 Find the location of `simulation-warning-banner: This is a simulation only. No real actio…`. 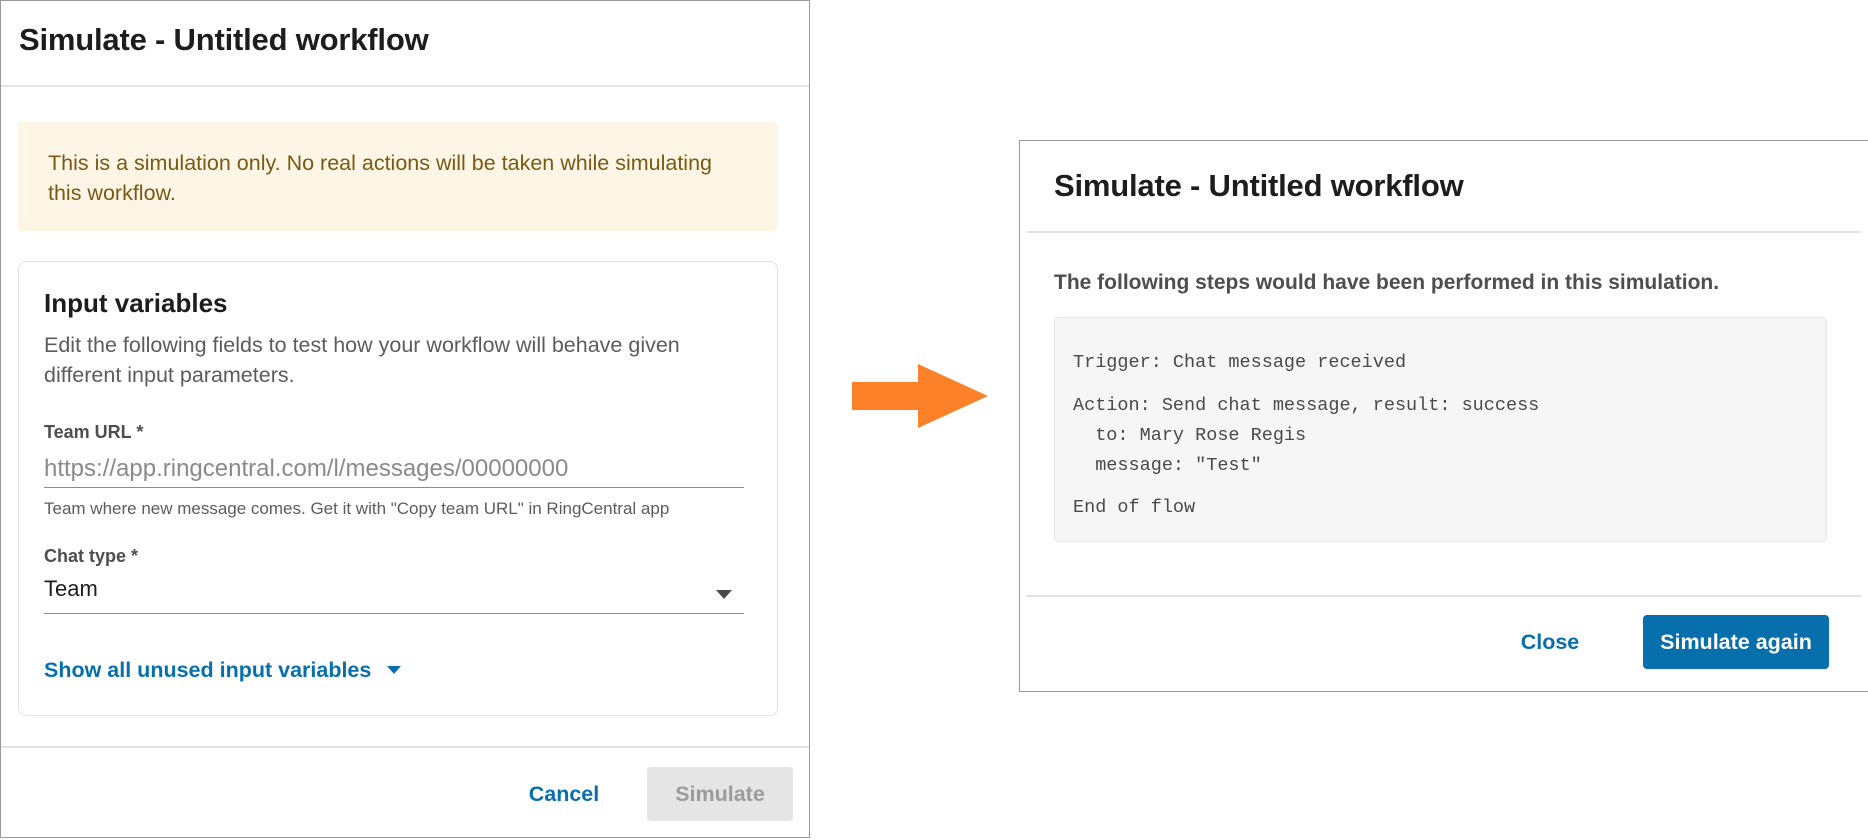

simulation-warning-banner: This is a simulation only. No real actio… is located at coordinates (398, 176).